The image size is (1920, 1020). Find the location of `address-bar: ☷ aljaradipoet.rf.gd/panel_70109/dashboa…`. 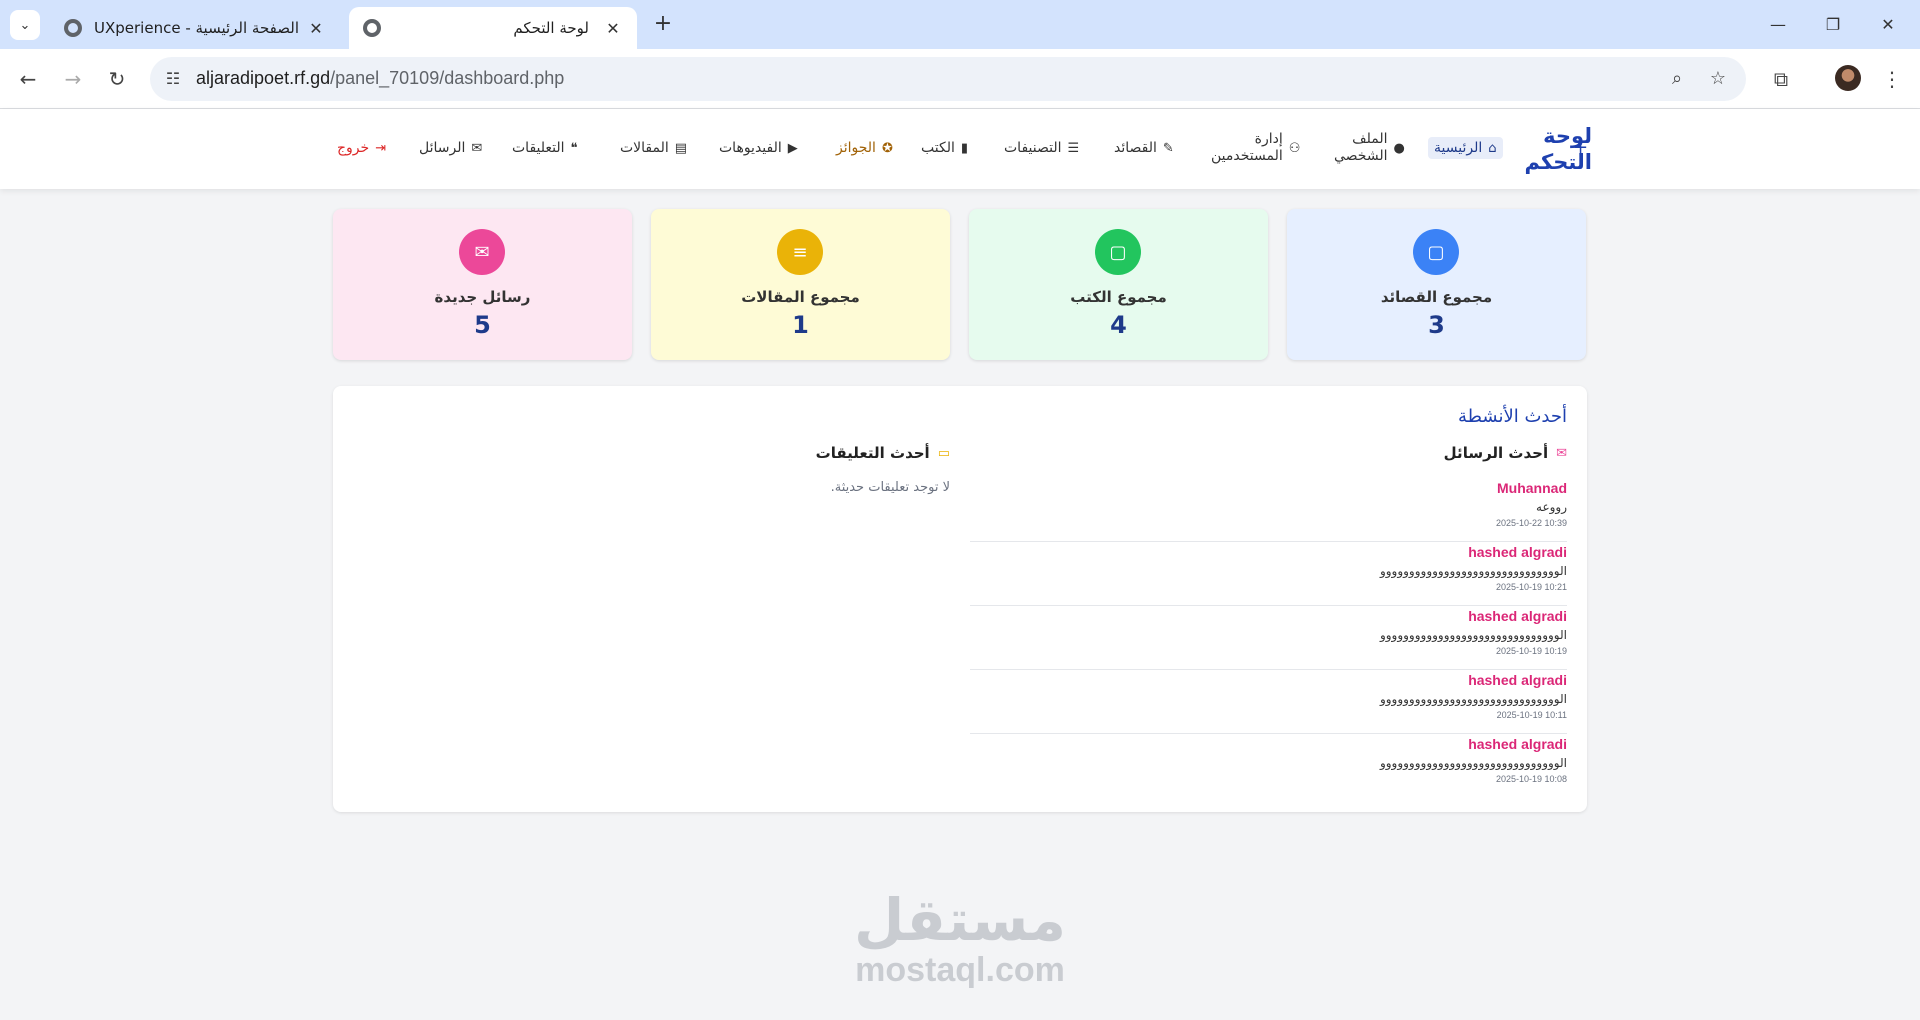

address-bar: ☷ aljaradipoet.rf.gd/panel_70109/dashboa… is located at coordinates (948, 79).